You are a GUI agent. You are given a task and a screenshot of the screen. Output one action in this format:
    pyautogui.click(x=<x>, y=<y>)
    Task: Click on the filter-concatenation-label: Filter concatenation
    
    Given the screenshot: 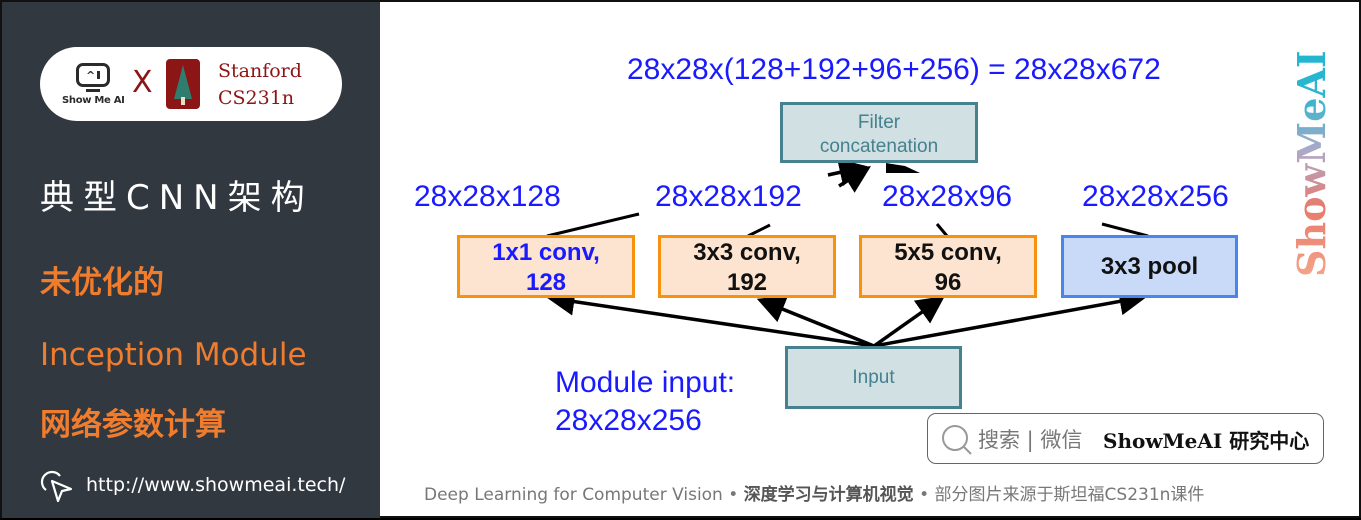 What is the action you would take?
    pyautogui.click(x=879, y=134)
    